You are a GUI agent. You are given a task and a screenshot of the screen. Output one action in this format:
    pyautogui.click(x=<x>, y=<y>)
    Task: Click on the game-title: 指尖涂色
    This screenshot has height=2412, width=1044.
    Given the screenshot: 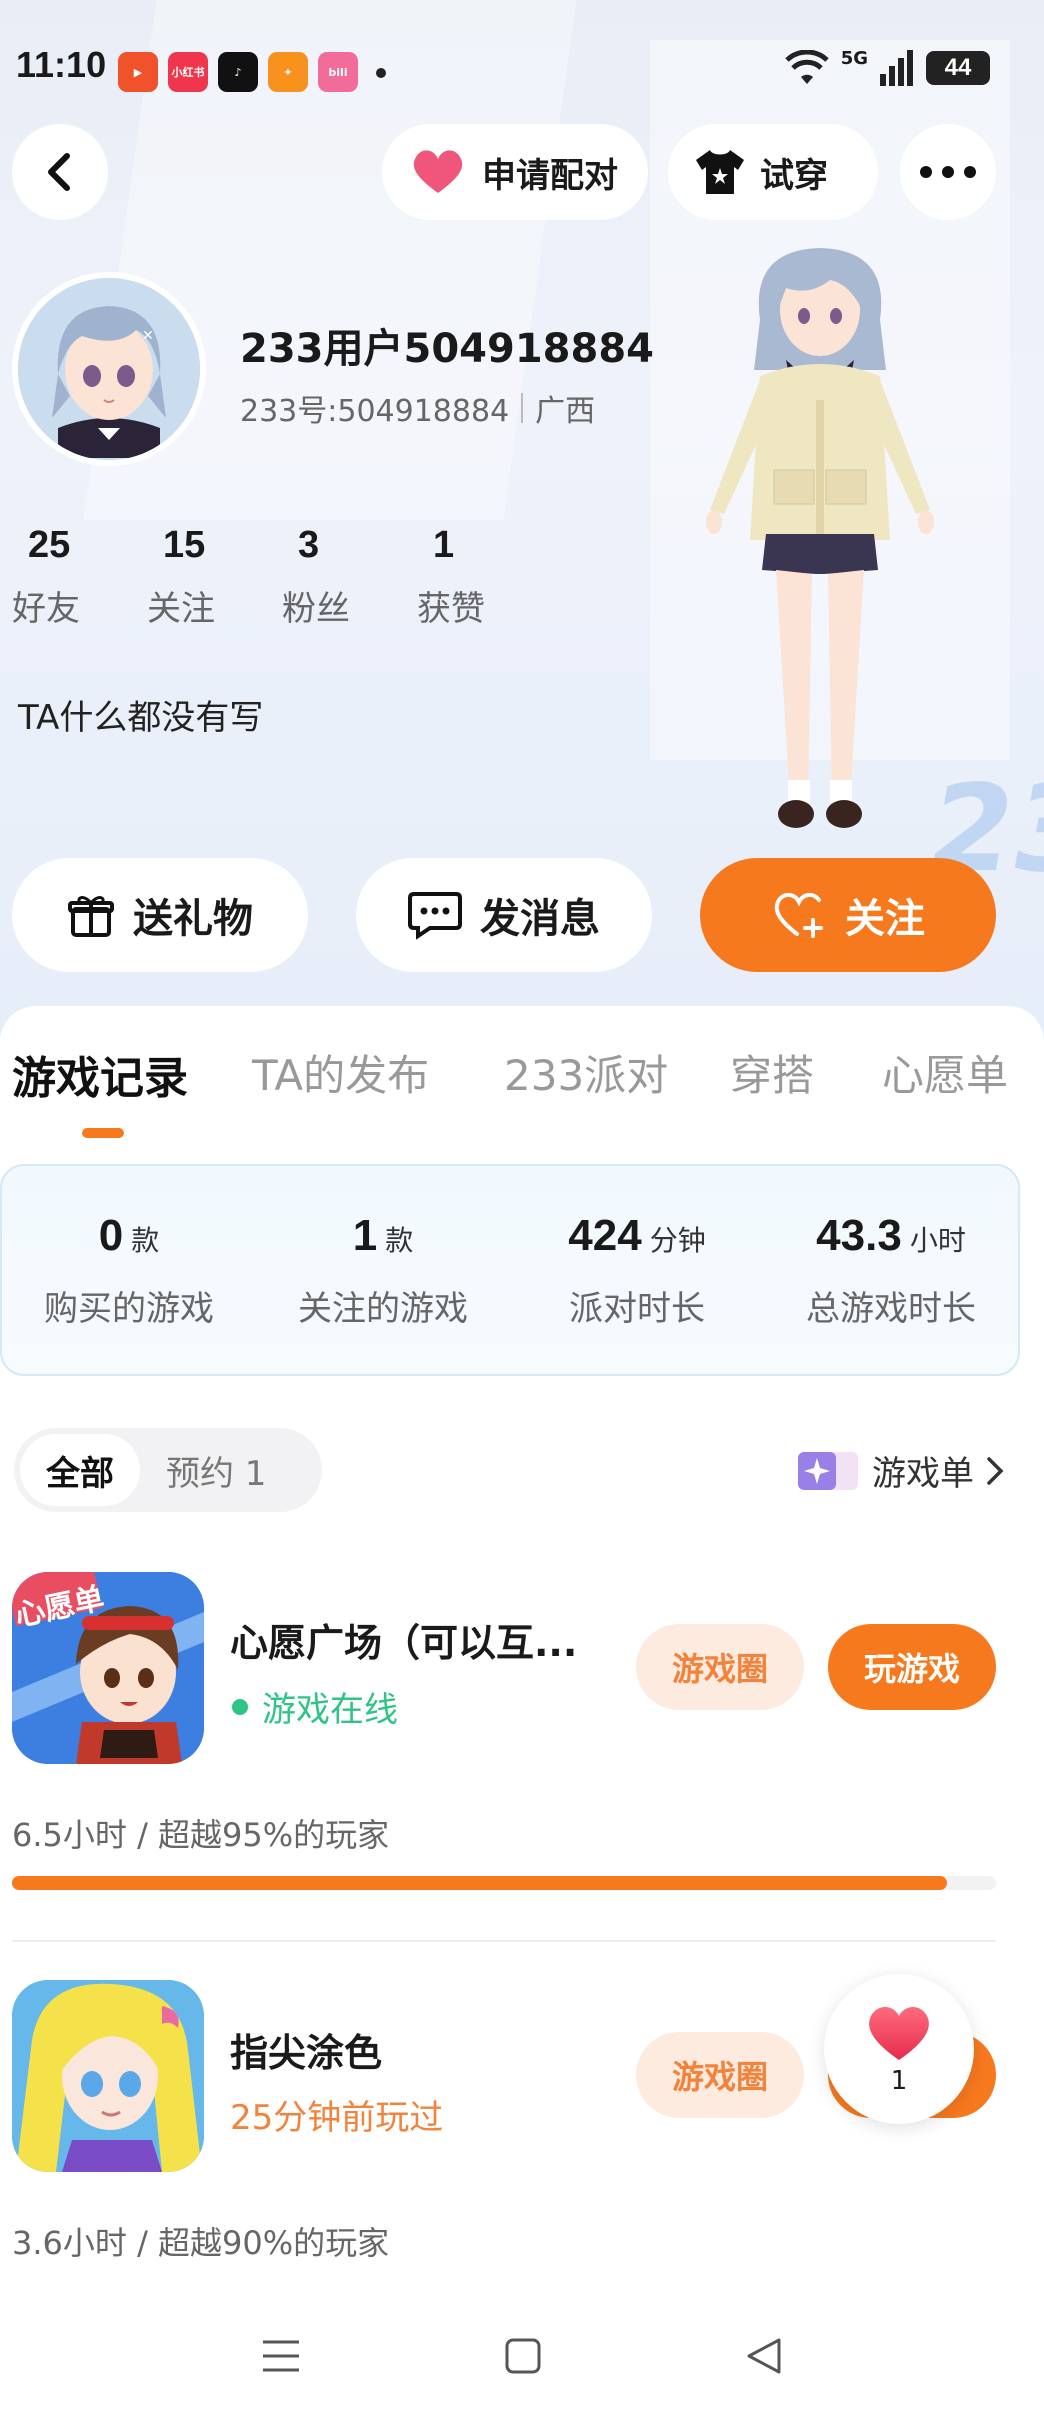 What is the action you would take?
    pyautogui.click(x=306, y=2049)
    